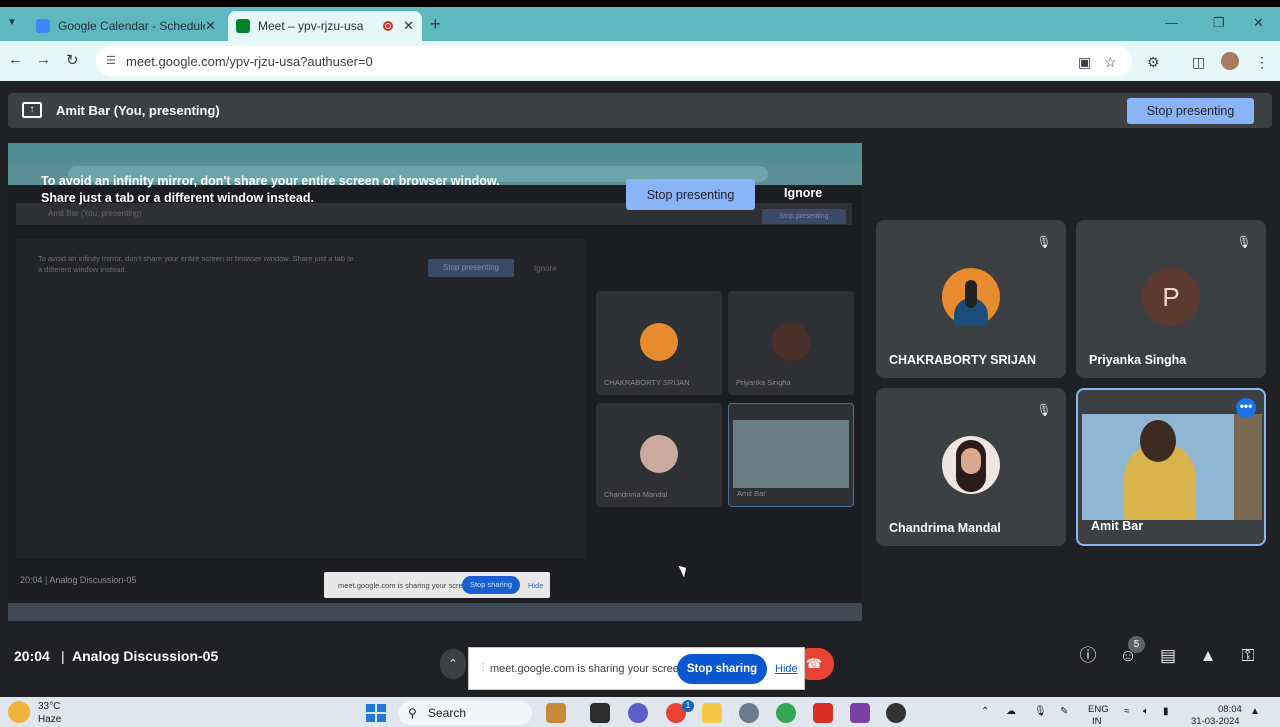  What do you see at coordinates (376, 713) in the screenshot?
I see `windows-start-icon` at bounding box center [376, 713].